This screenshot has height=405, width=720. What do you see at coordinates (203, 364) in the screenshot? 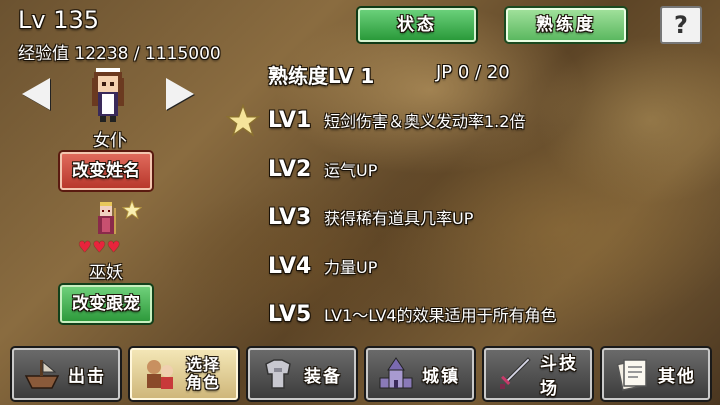
I see `menu-label-line1: 选择` at bounding box center [203, 364].